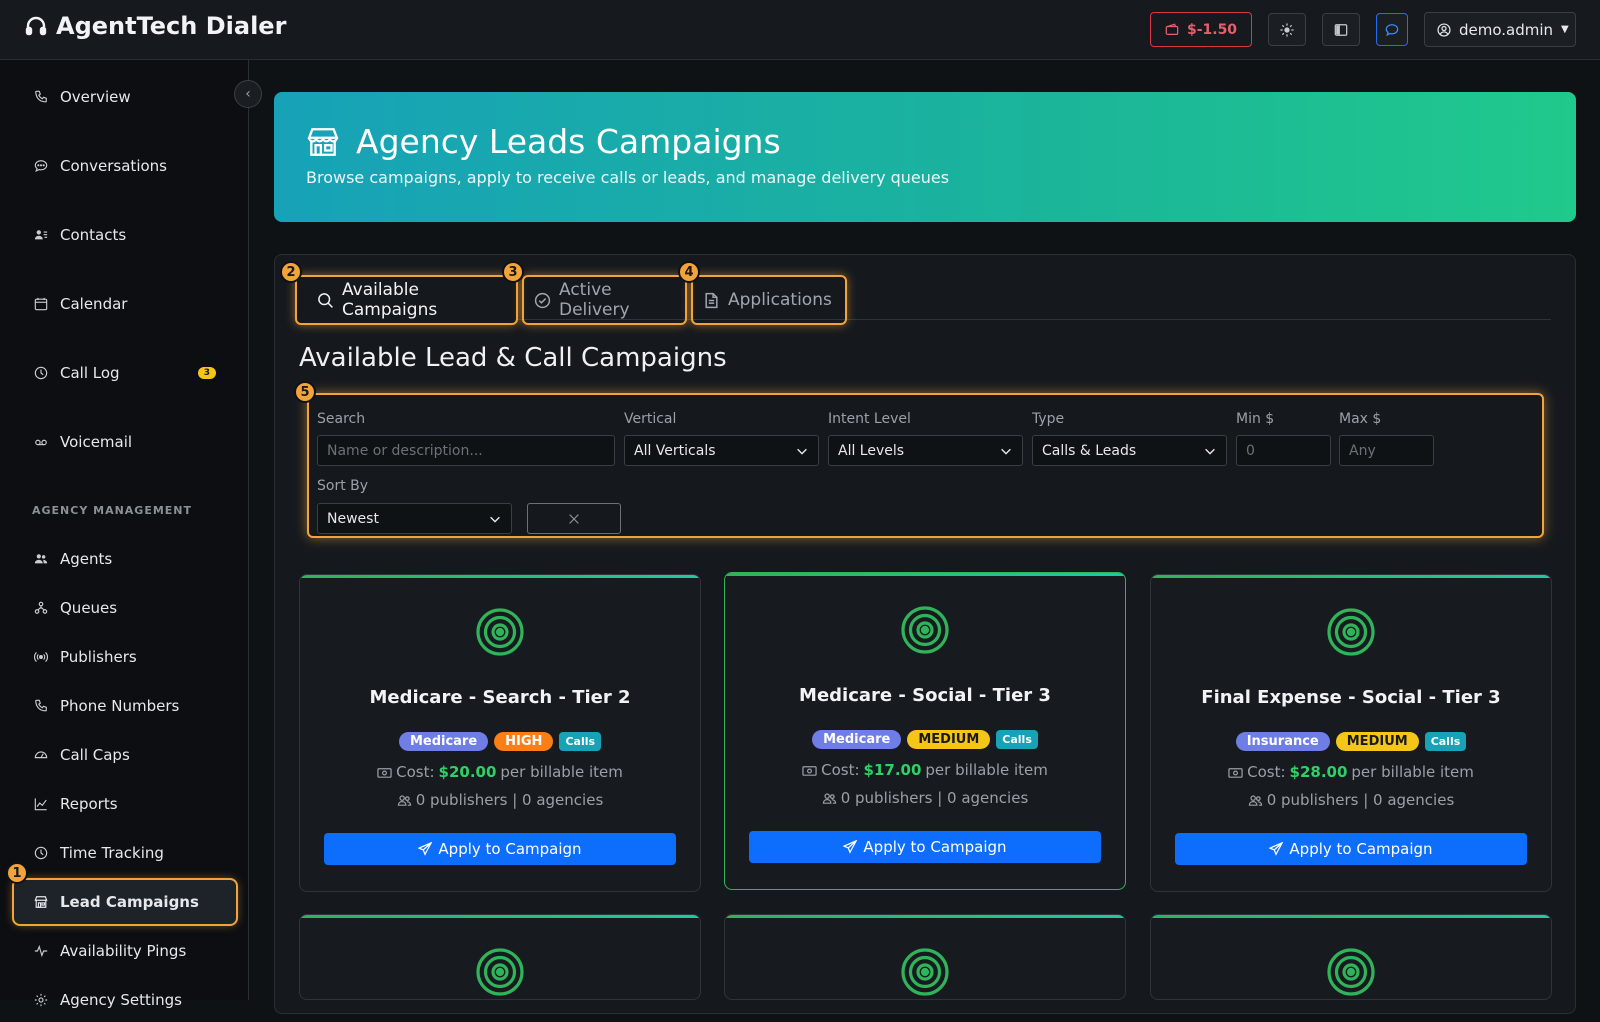 This screenshot has width=1600, height=1022. I want to click on tab-available-campaigns: Available Campaigns, so click(406, 300).